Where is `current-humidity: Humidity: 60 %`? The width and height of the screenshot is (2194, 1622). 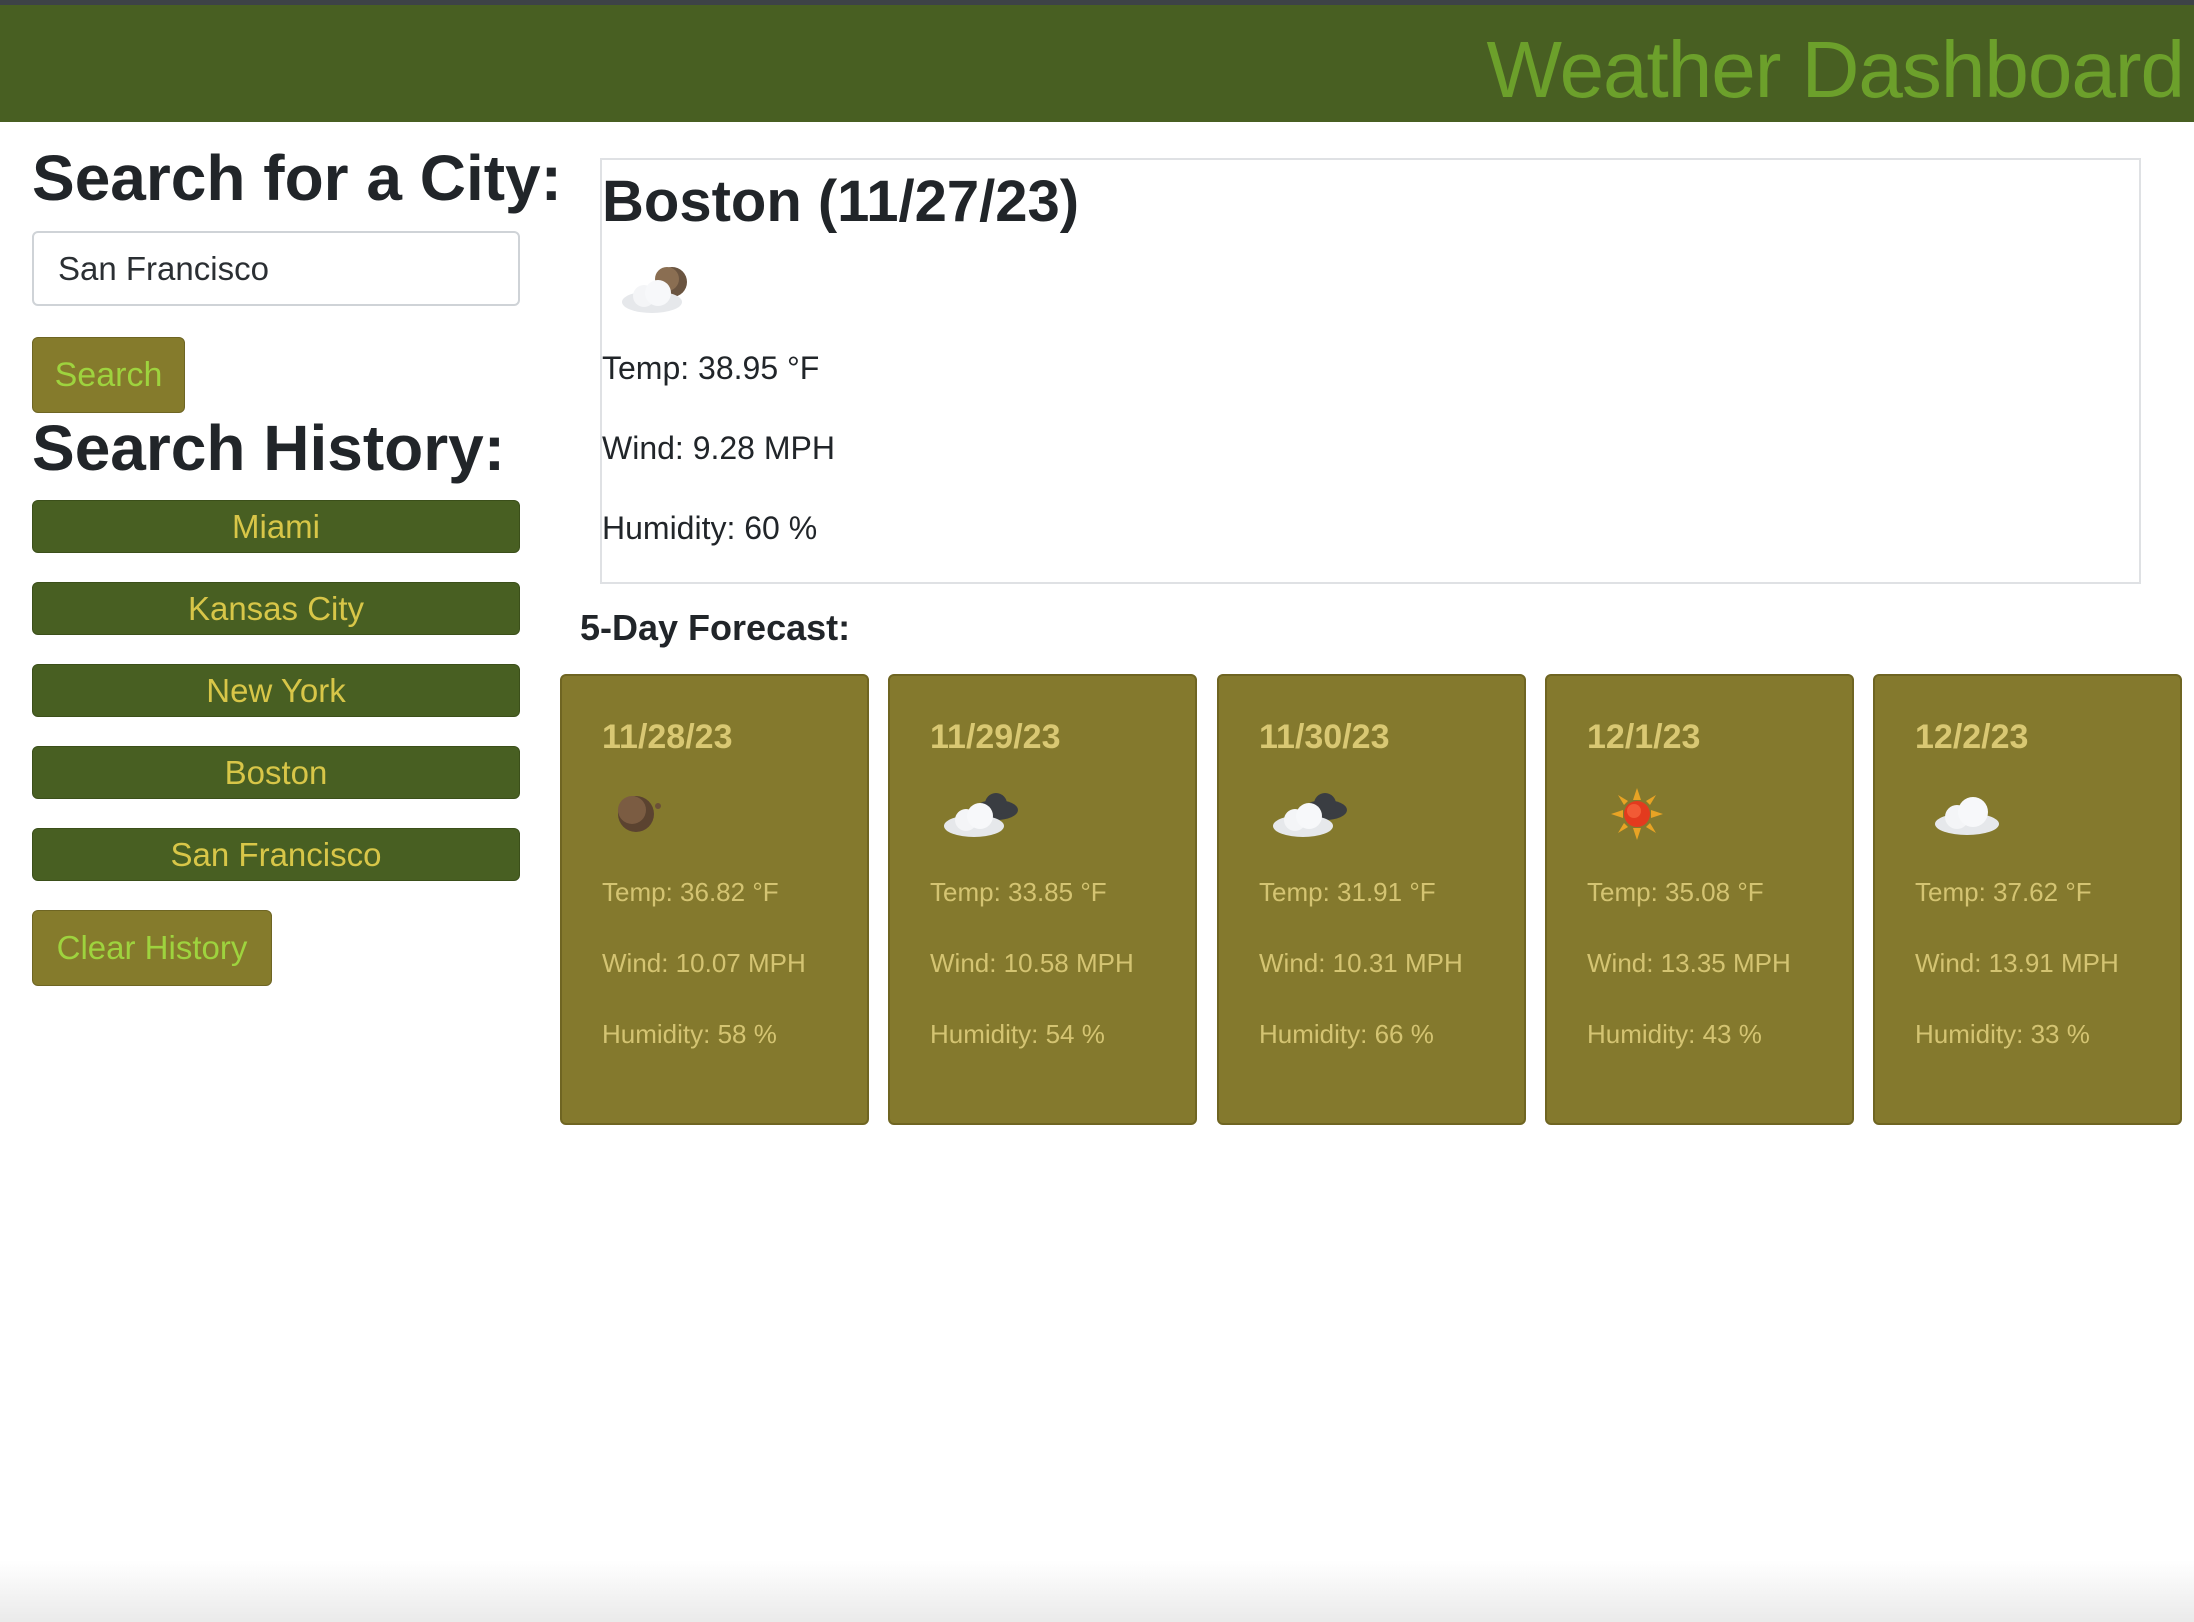 current-humidity: Humidity: 60 % is located at coordinates (710, 528).